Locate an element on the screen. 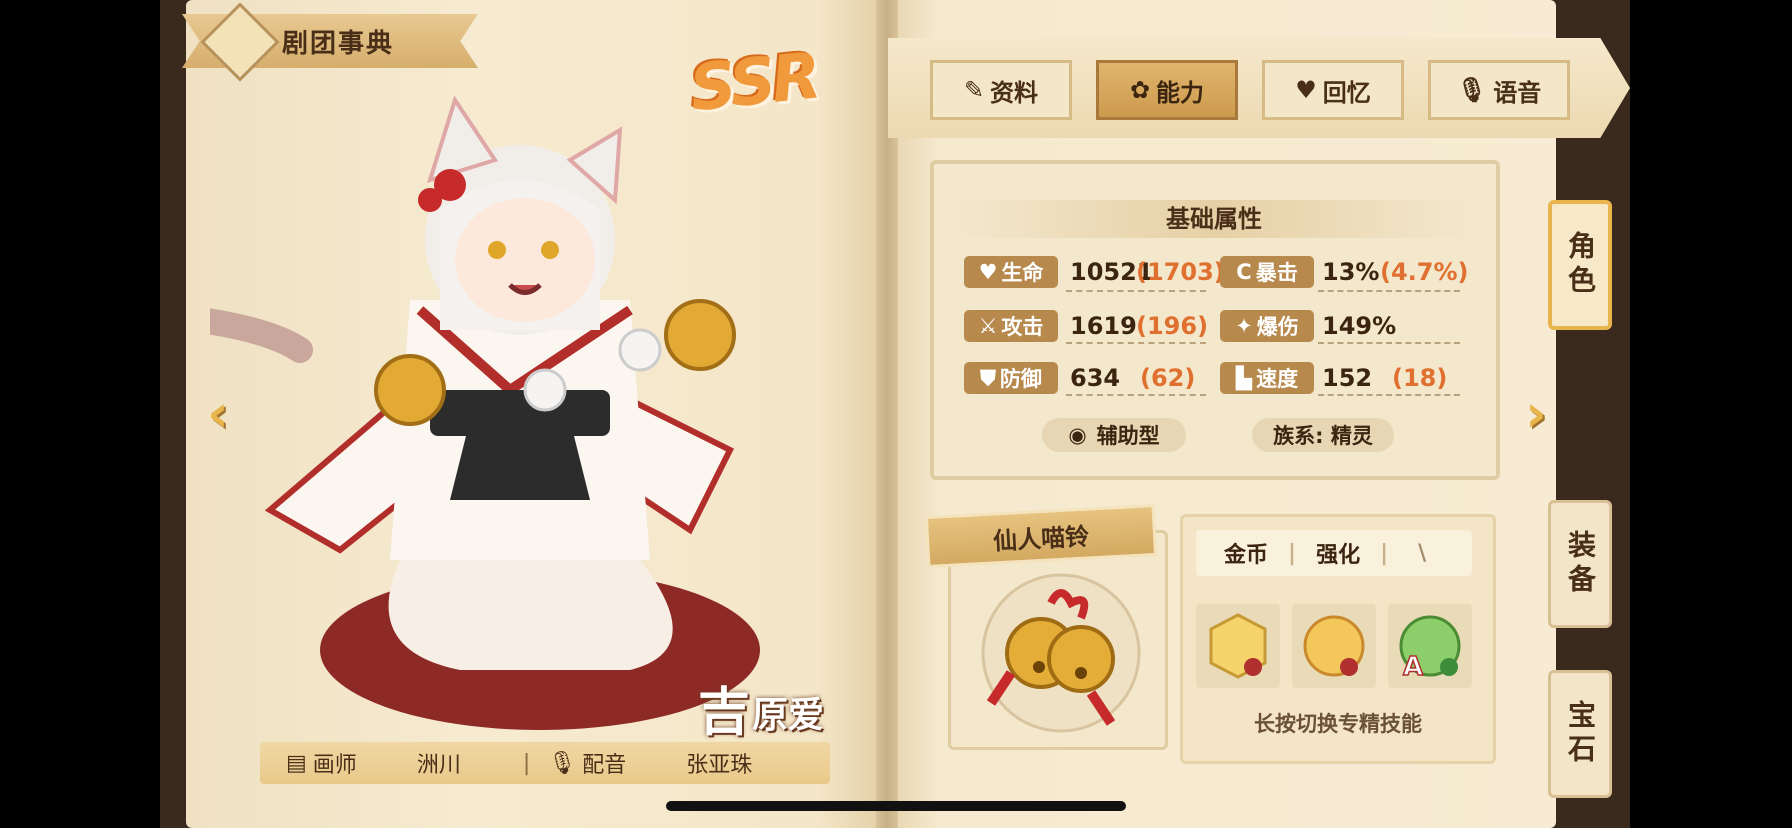  home-indicator is located at coordinates (896, 806).